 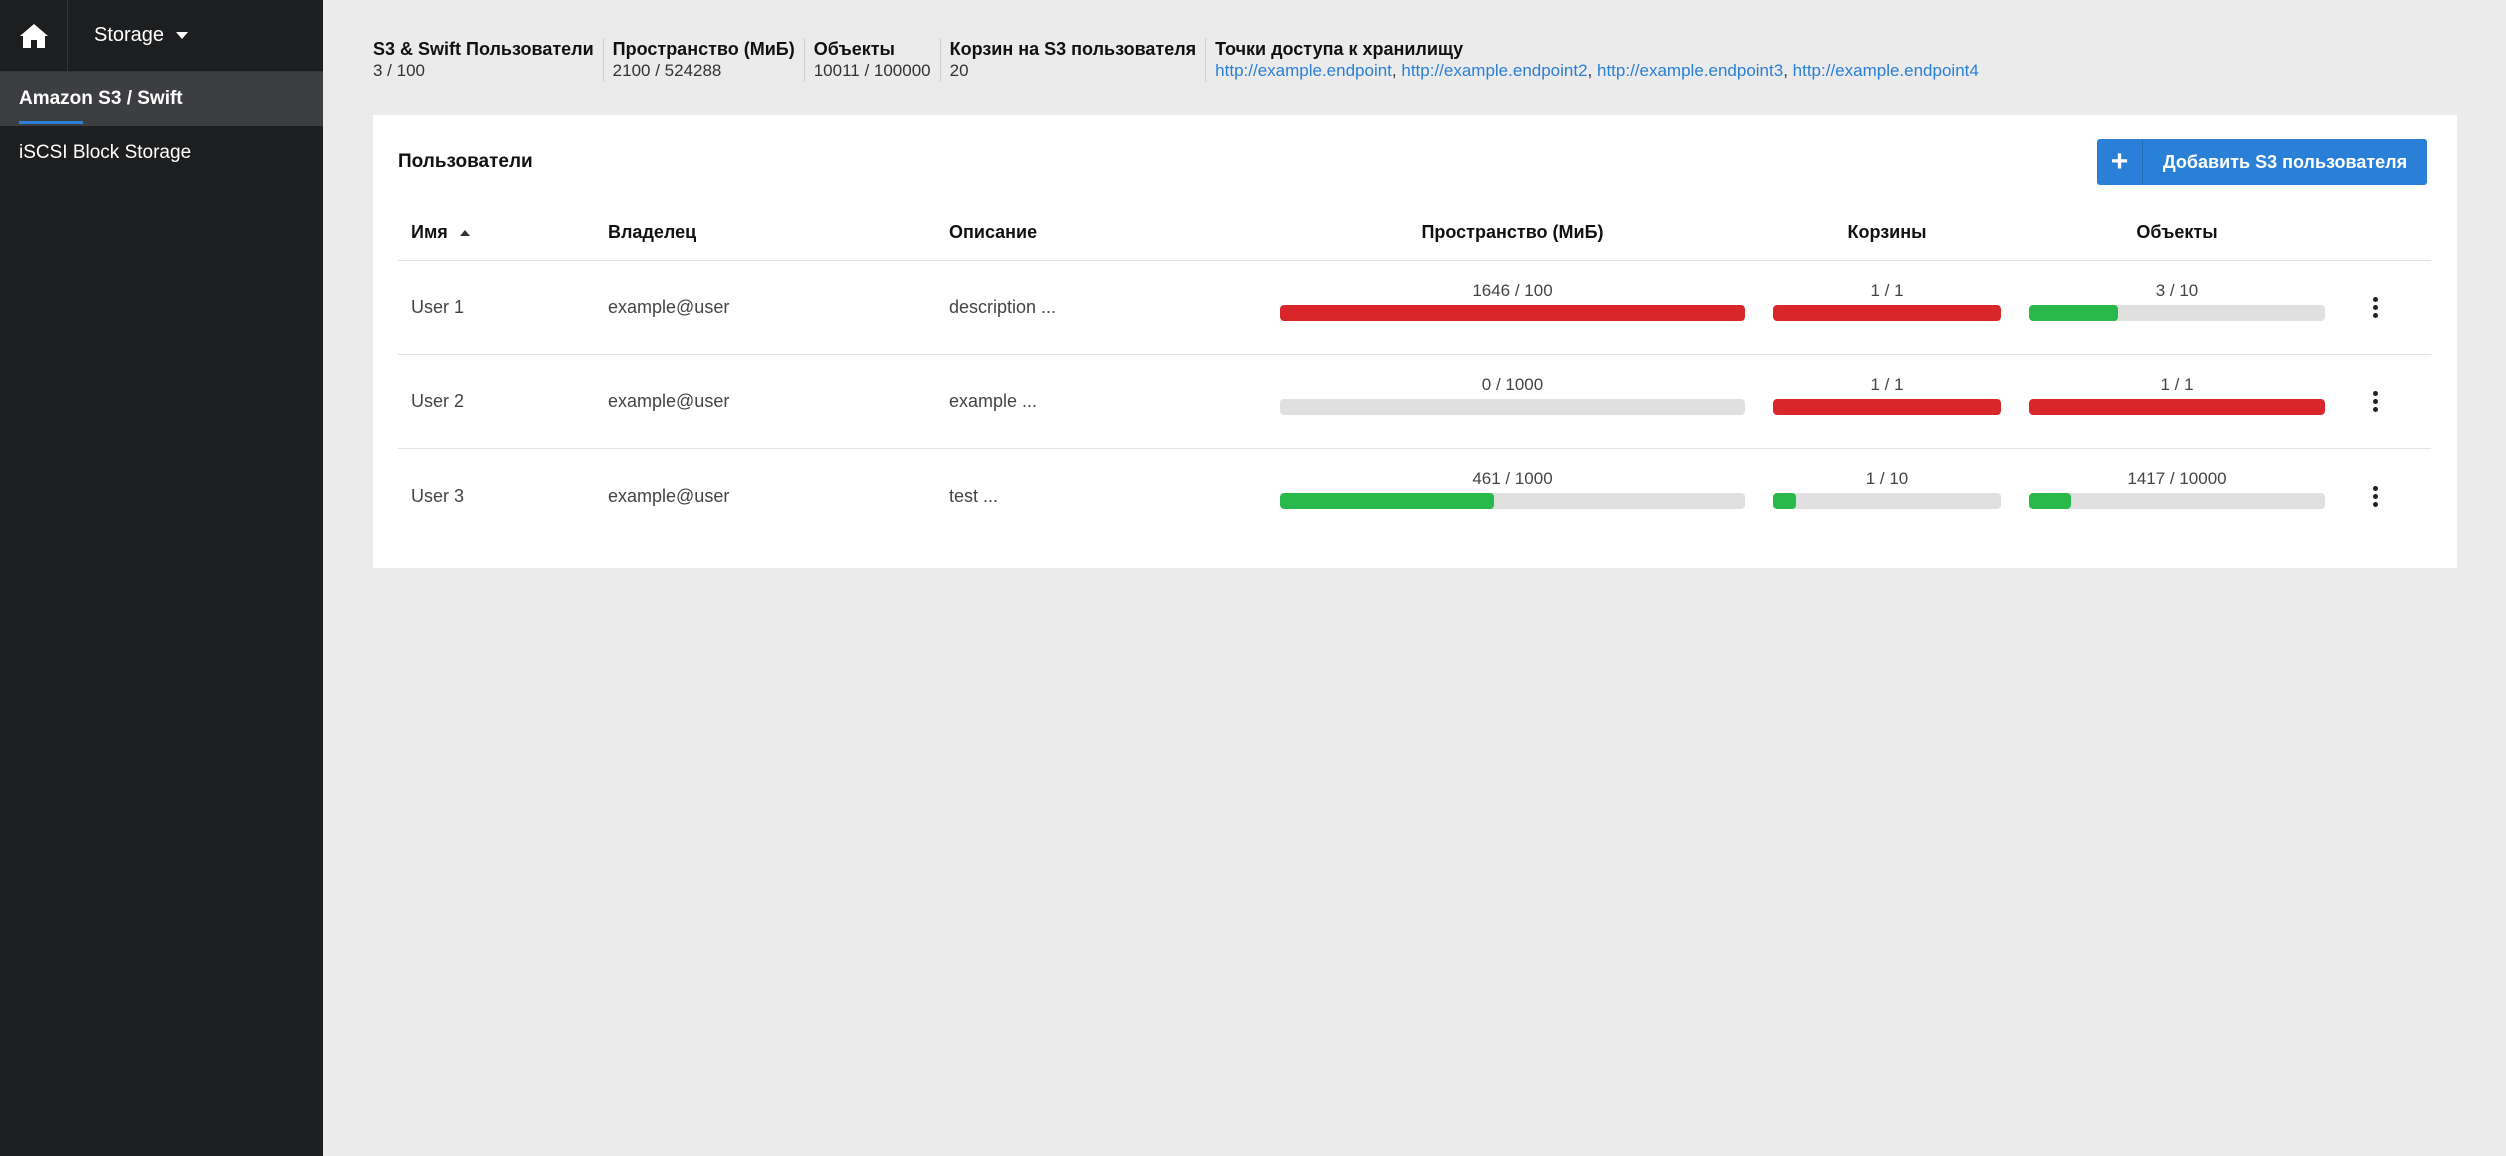 What do you see at coordinates (1072, 60) in the screenshot?
I see `stat-buckets: Корзин на S3 пользователя 20` at bounding box center [1072, 60].